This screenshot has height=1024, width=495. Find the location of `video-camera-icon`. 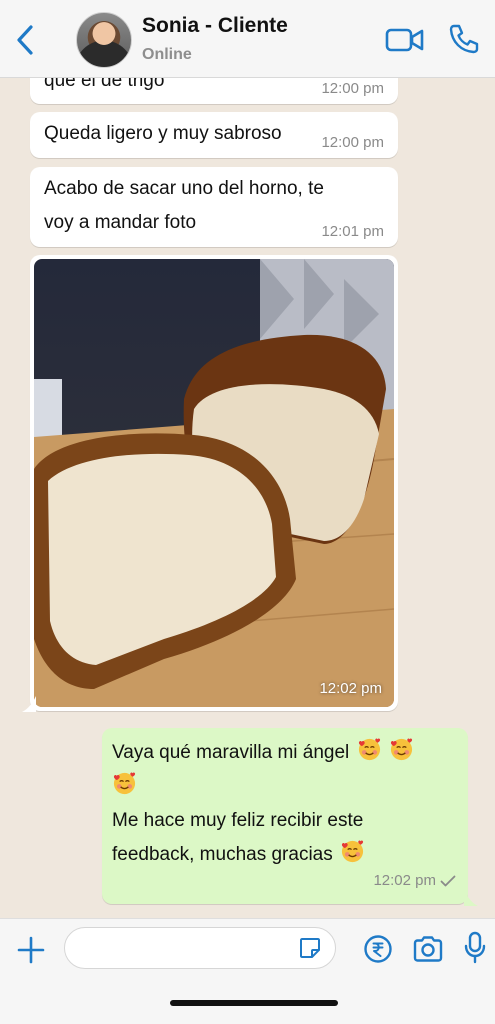

video-camera-icon is located at coordinates (404, 40).